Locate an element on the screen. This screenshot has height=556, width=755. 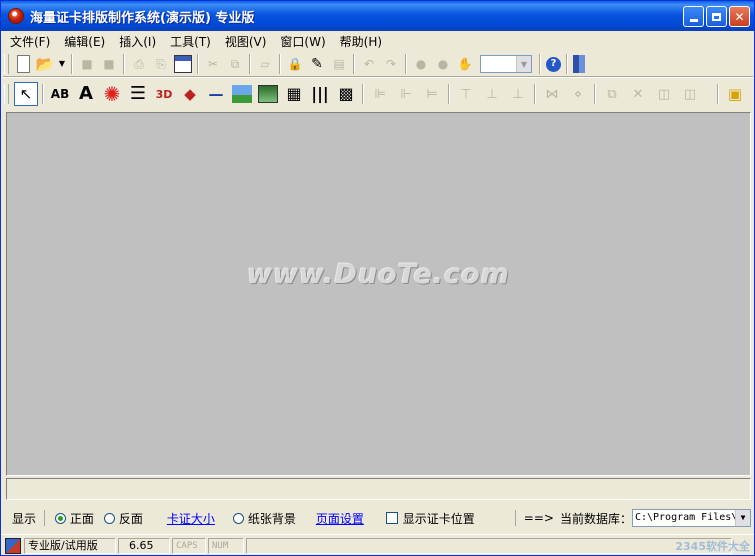
send-back-icon: ◫ is located at coordinates (690, 94).